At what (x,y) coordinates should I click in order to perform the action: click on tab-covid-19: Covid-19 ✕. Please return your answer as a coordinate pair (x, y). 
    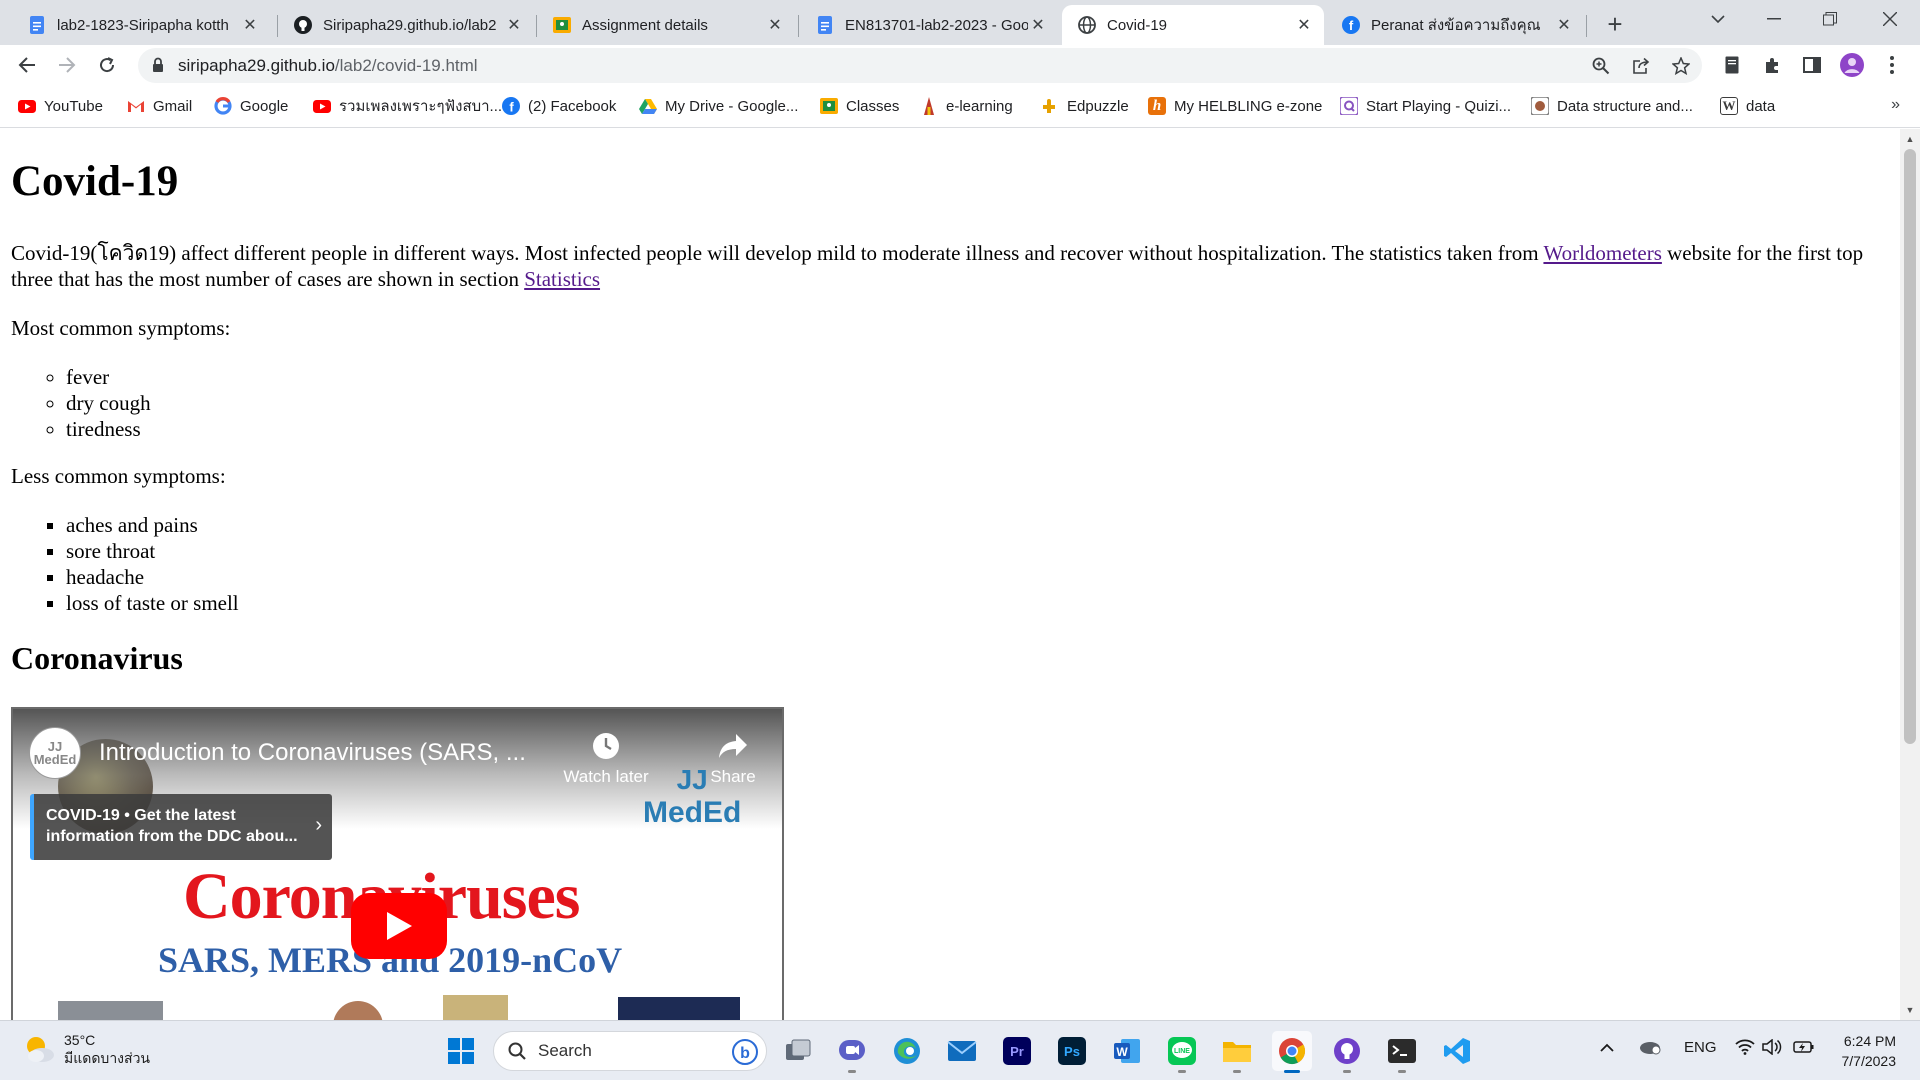
    Looking at the image, I should click on (1193, 25).